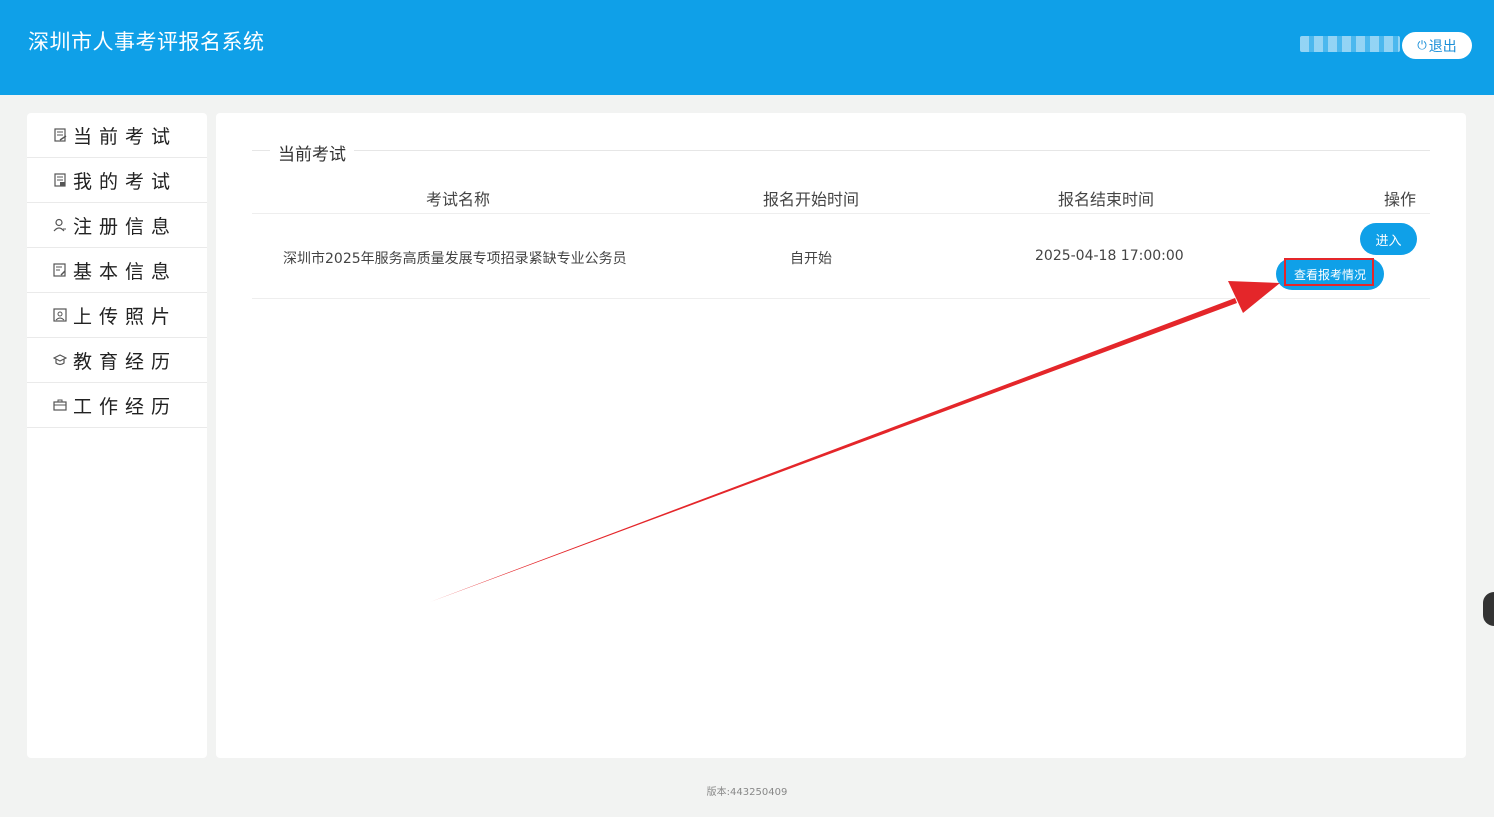 Image resolution: width=1494 pixels, height=817 pixels. What do you see at coordinates (125, 181) in the screenshot?
I see `sidebar-item-label: 我的考试` at bounding box center [125, 181].